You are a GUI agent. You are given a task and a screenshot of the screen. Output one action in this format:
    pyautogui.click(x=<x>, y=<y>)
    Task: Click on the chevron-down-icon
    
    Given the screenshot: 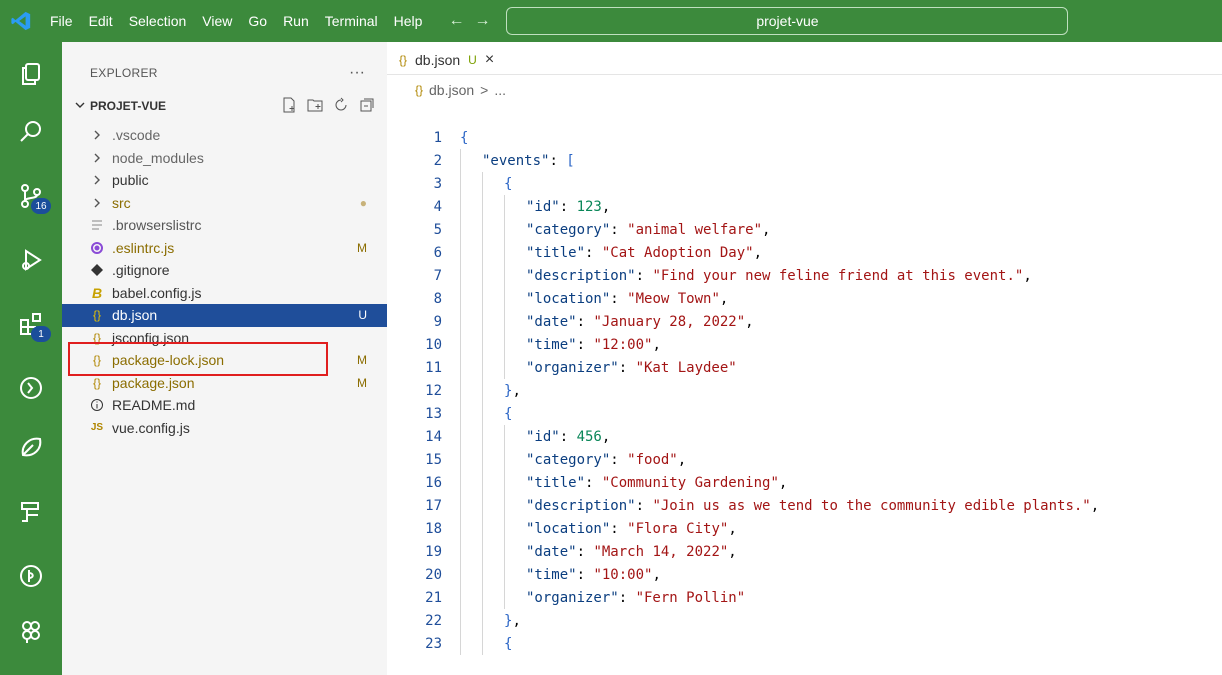 What is the action you would take?
    pyautogui.click(x=80, y=106)
    